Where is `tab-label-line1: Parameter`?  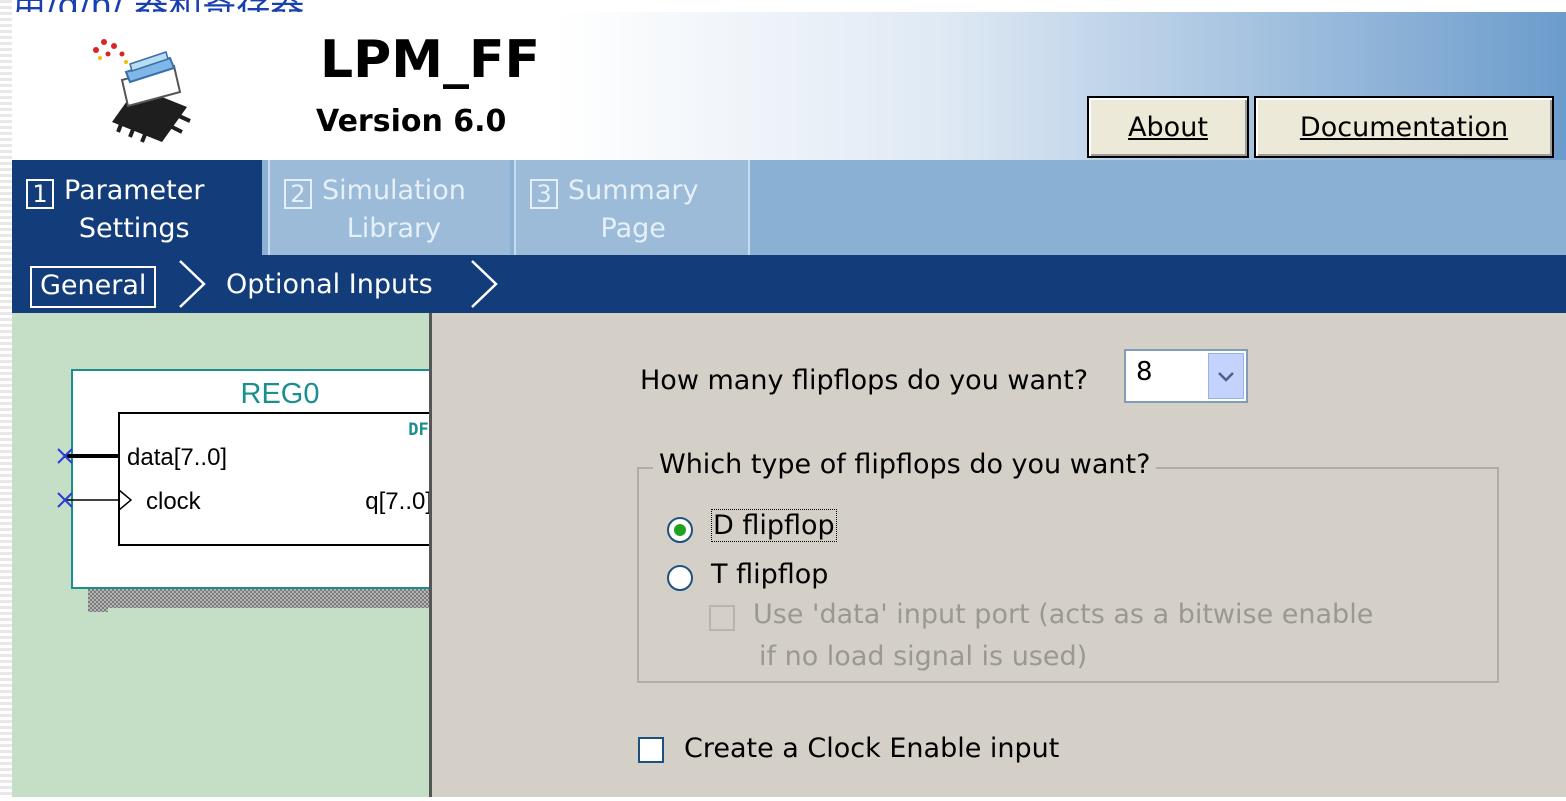 tab-label-line1: Parameter is located at coordinates (134, 190).